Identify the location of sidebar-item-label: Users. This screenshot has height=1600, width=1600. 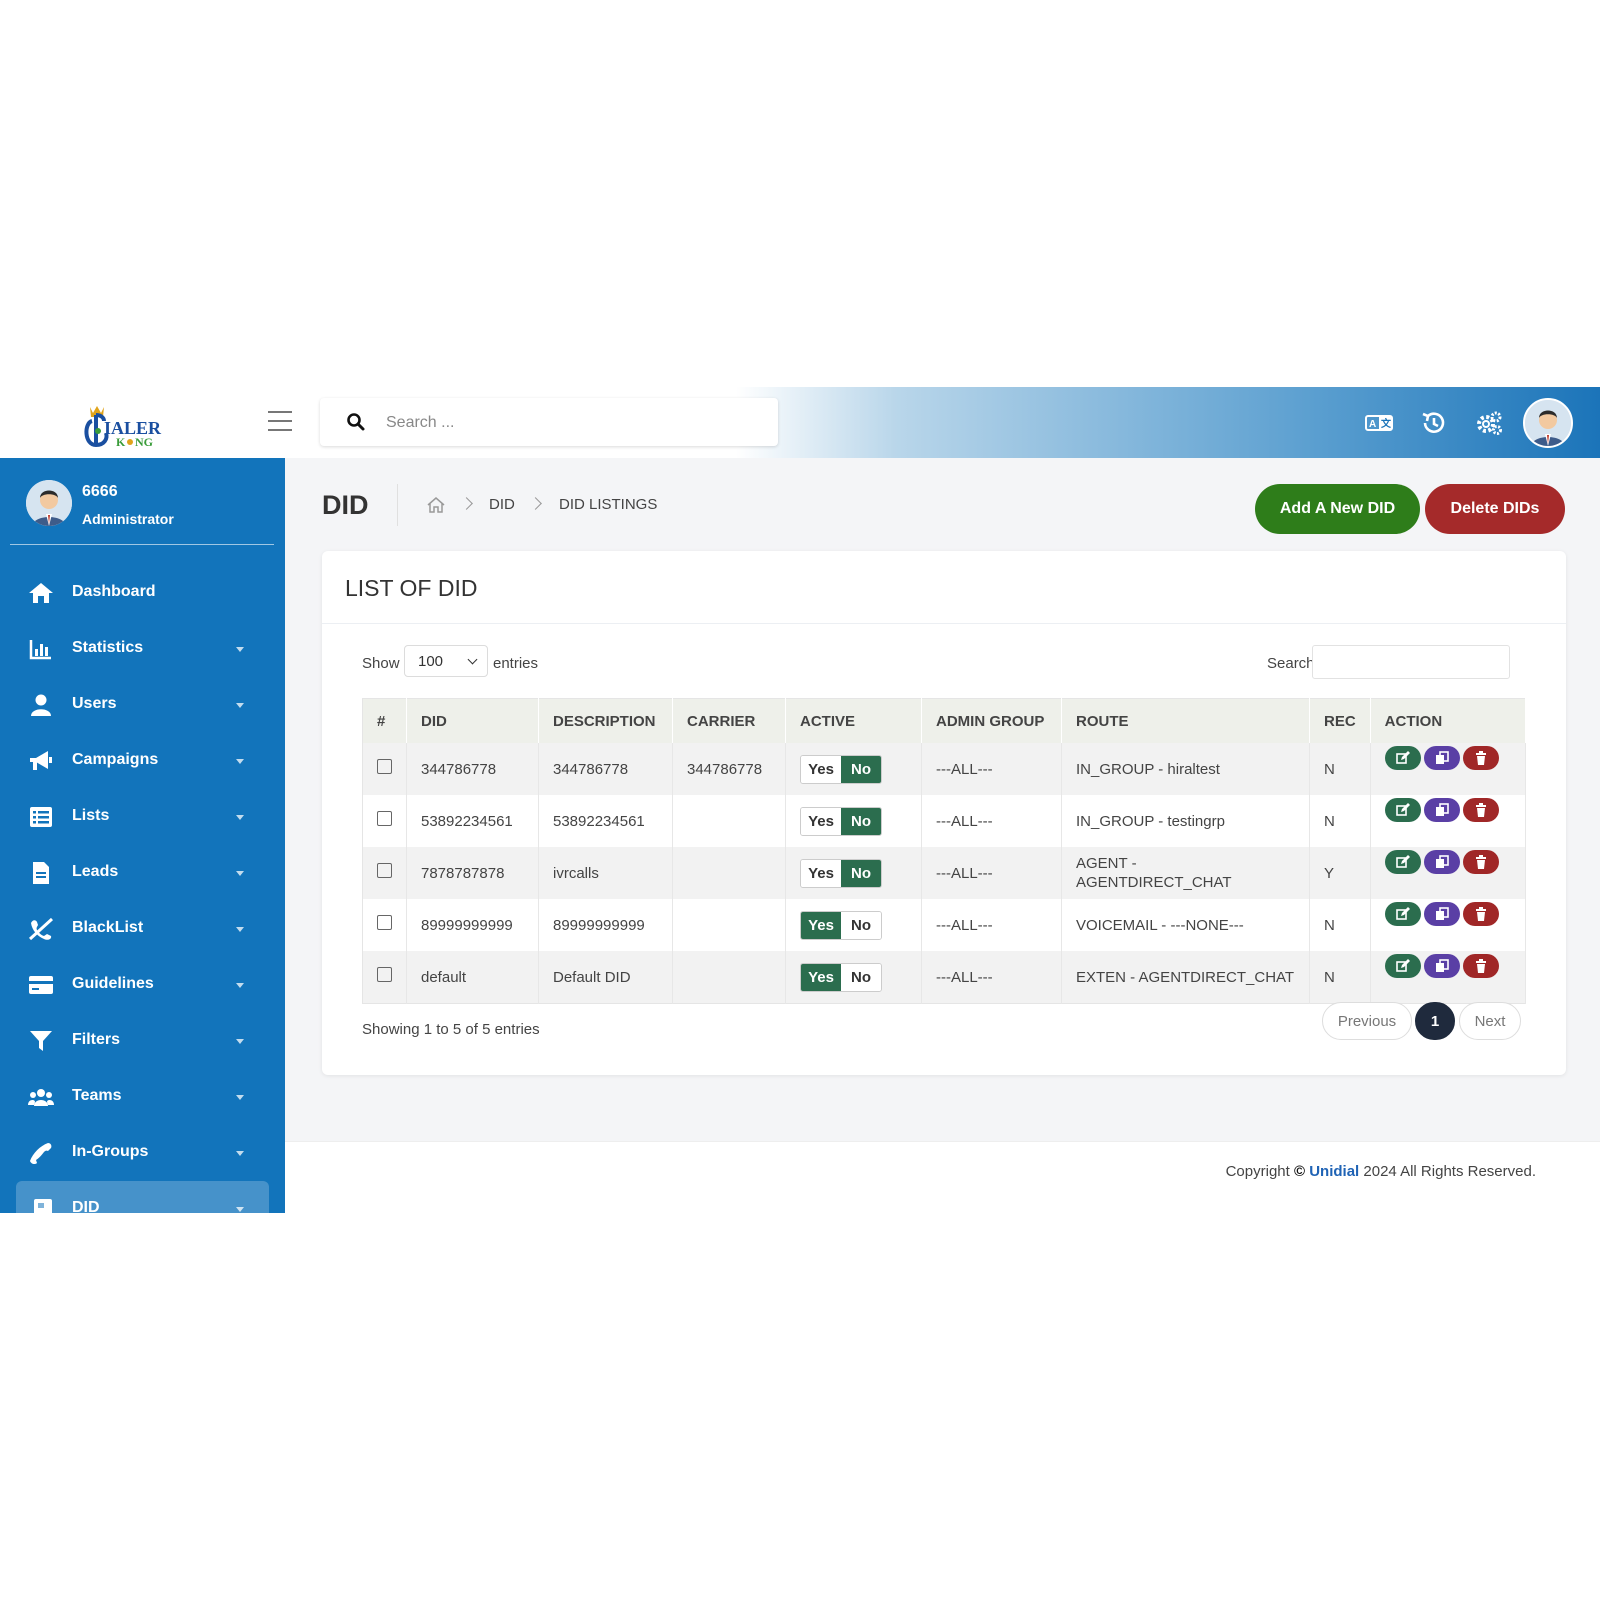
(94, 703).